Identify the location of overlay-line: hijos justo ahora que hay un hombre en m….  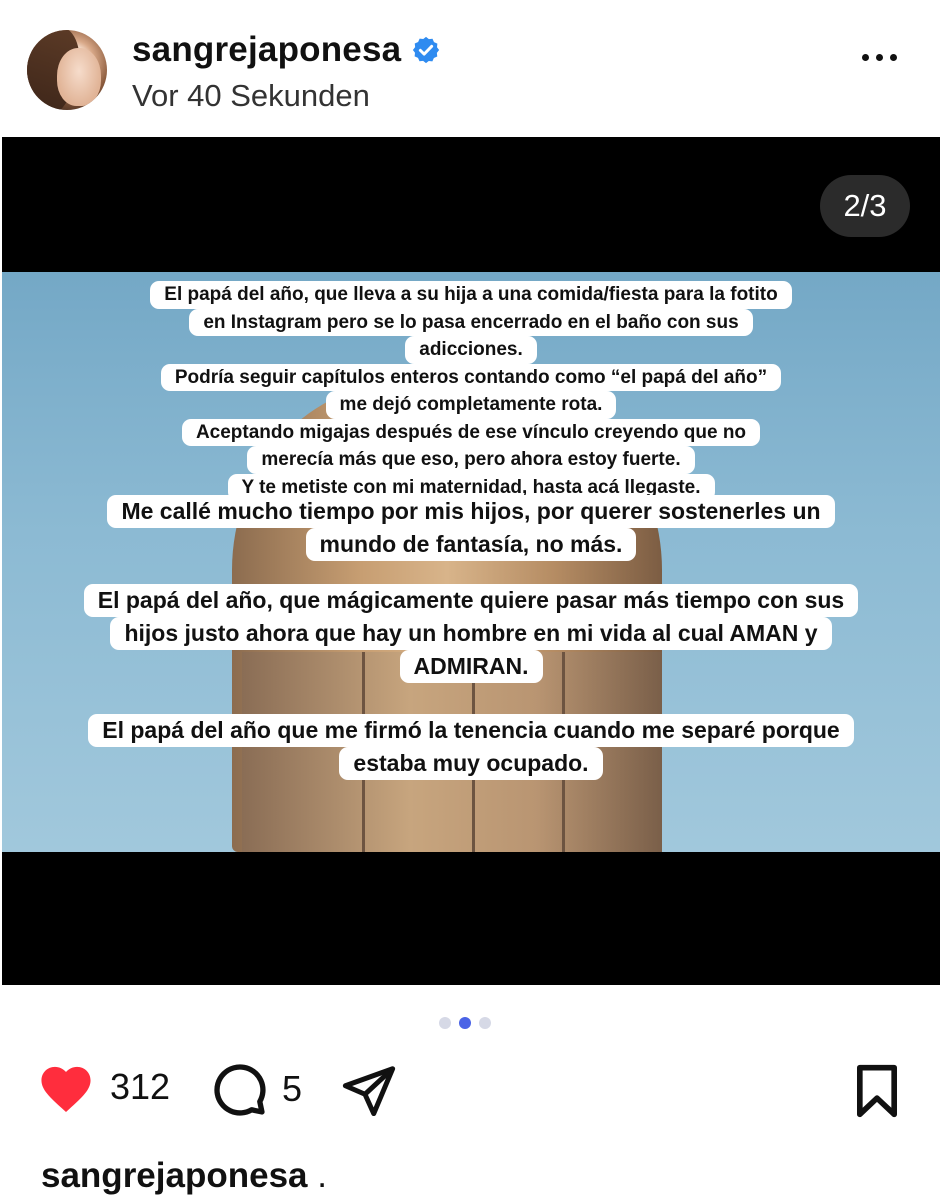
(471, 633).